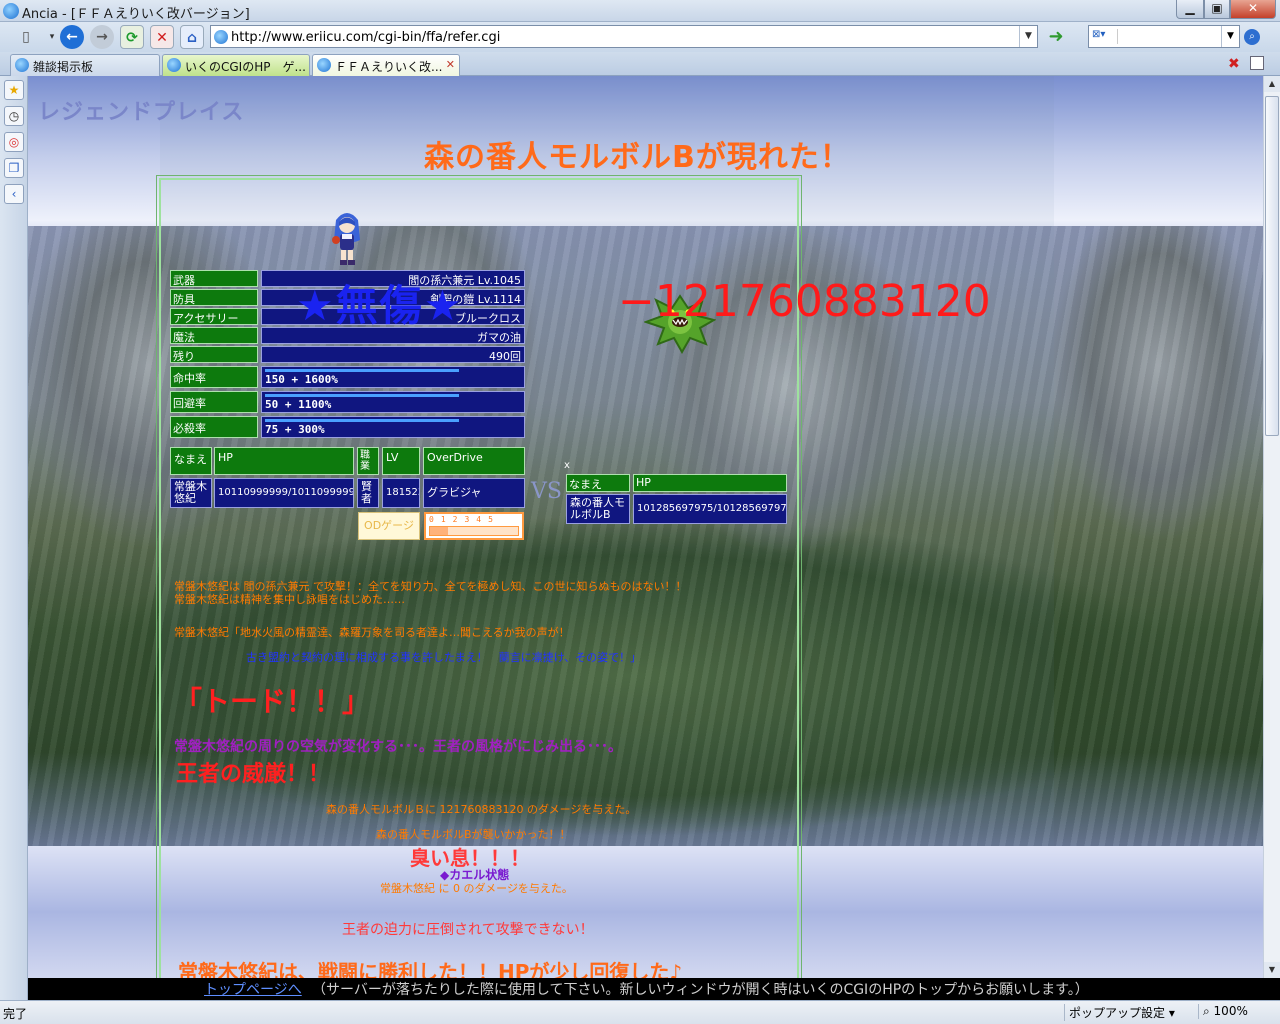 The height and width of the screenshot is (1024, 1280). I want to click on popup-settings-label: ポップアップ設定, so click(1117, 1013).